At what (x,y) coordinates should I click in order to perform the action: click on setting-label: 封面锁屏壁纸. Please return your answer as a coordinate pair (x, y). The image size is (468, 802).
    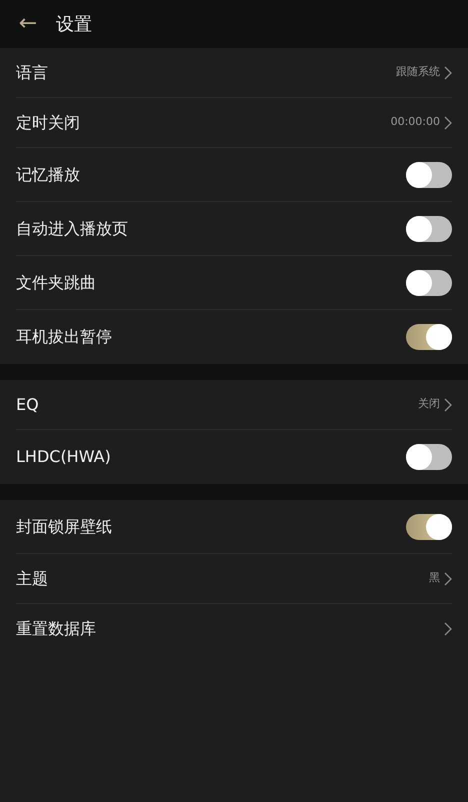
    Looking at the image, I should click on (64, 527).